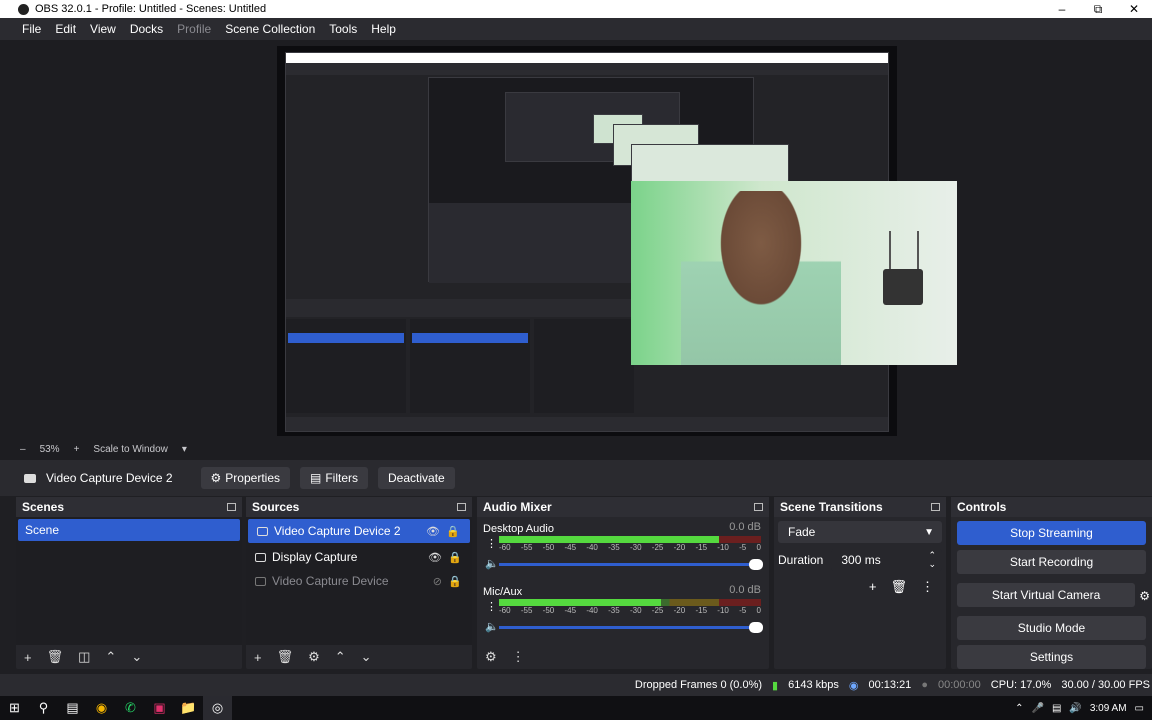 The height and width of the screenshot is (720, 1152). I want to click on menu-docks: Docks, so click(146, 29).